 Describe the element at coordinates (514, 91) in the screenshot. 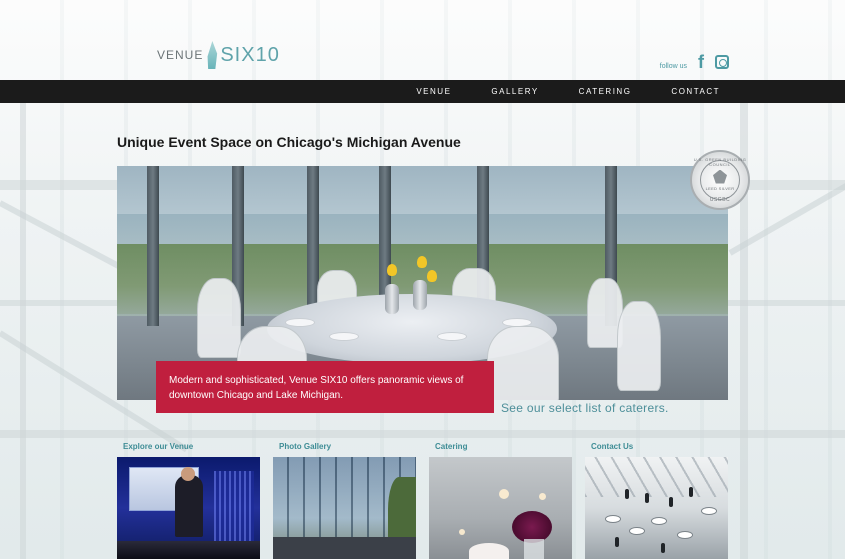

I see `nav-item-gallery: GALLERY` at that location.